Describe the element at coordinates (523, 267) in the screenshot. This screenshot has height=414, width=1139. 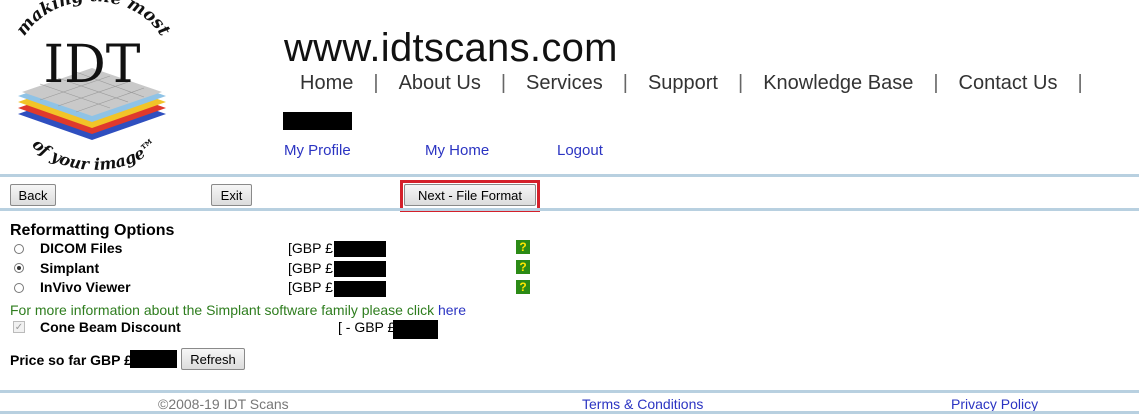
I see `simplant-help-icon: ?` at that location.